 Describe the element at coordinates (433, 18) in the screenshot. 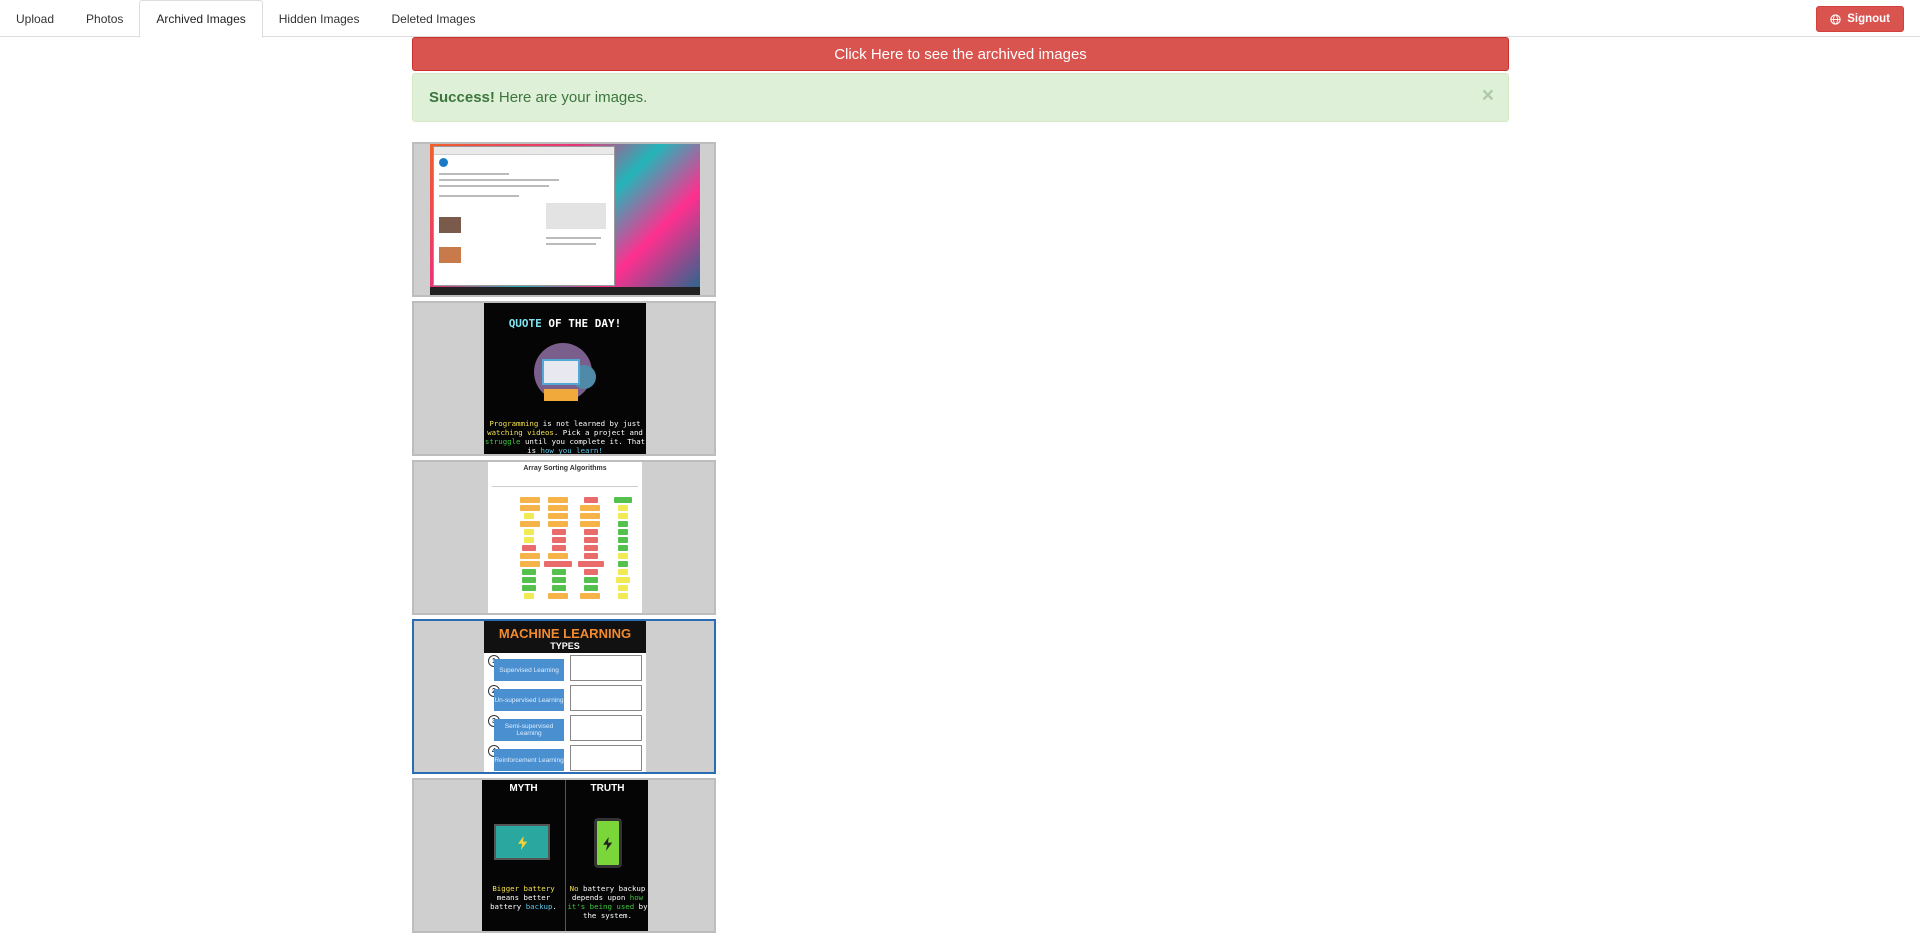

I see `tab-deleted-images: Deleted Images` at that location.